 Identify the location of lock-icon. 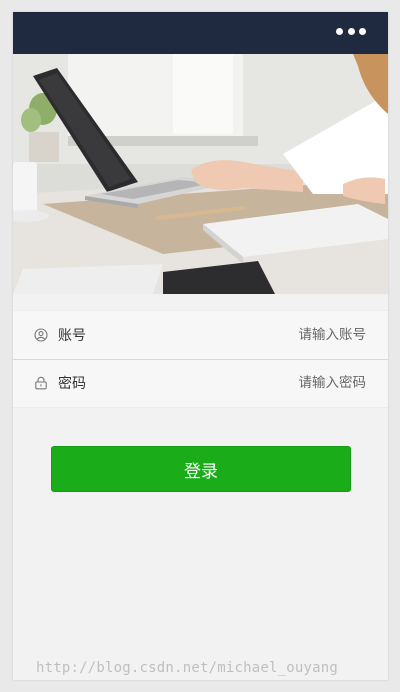
(41, 383).